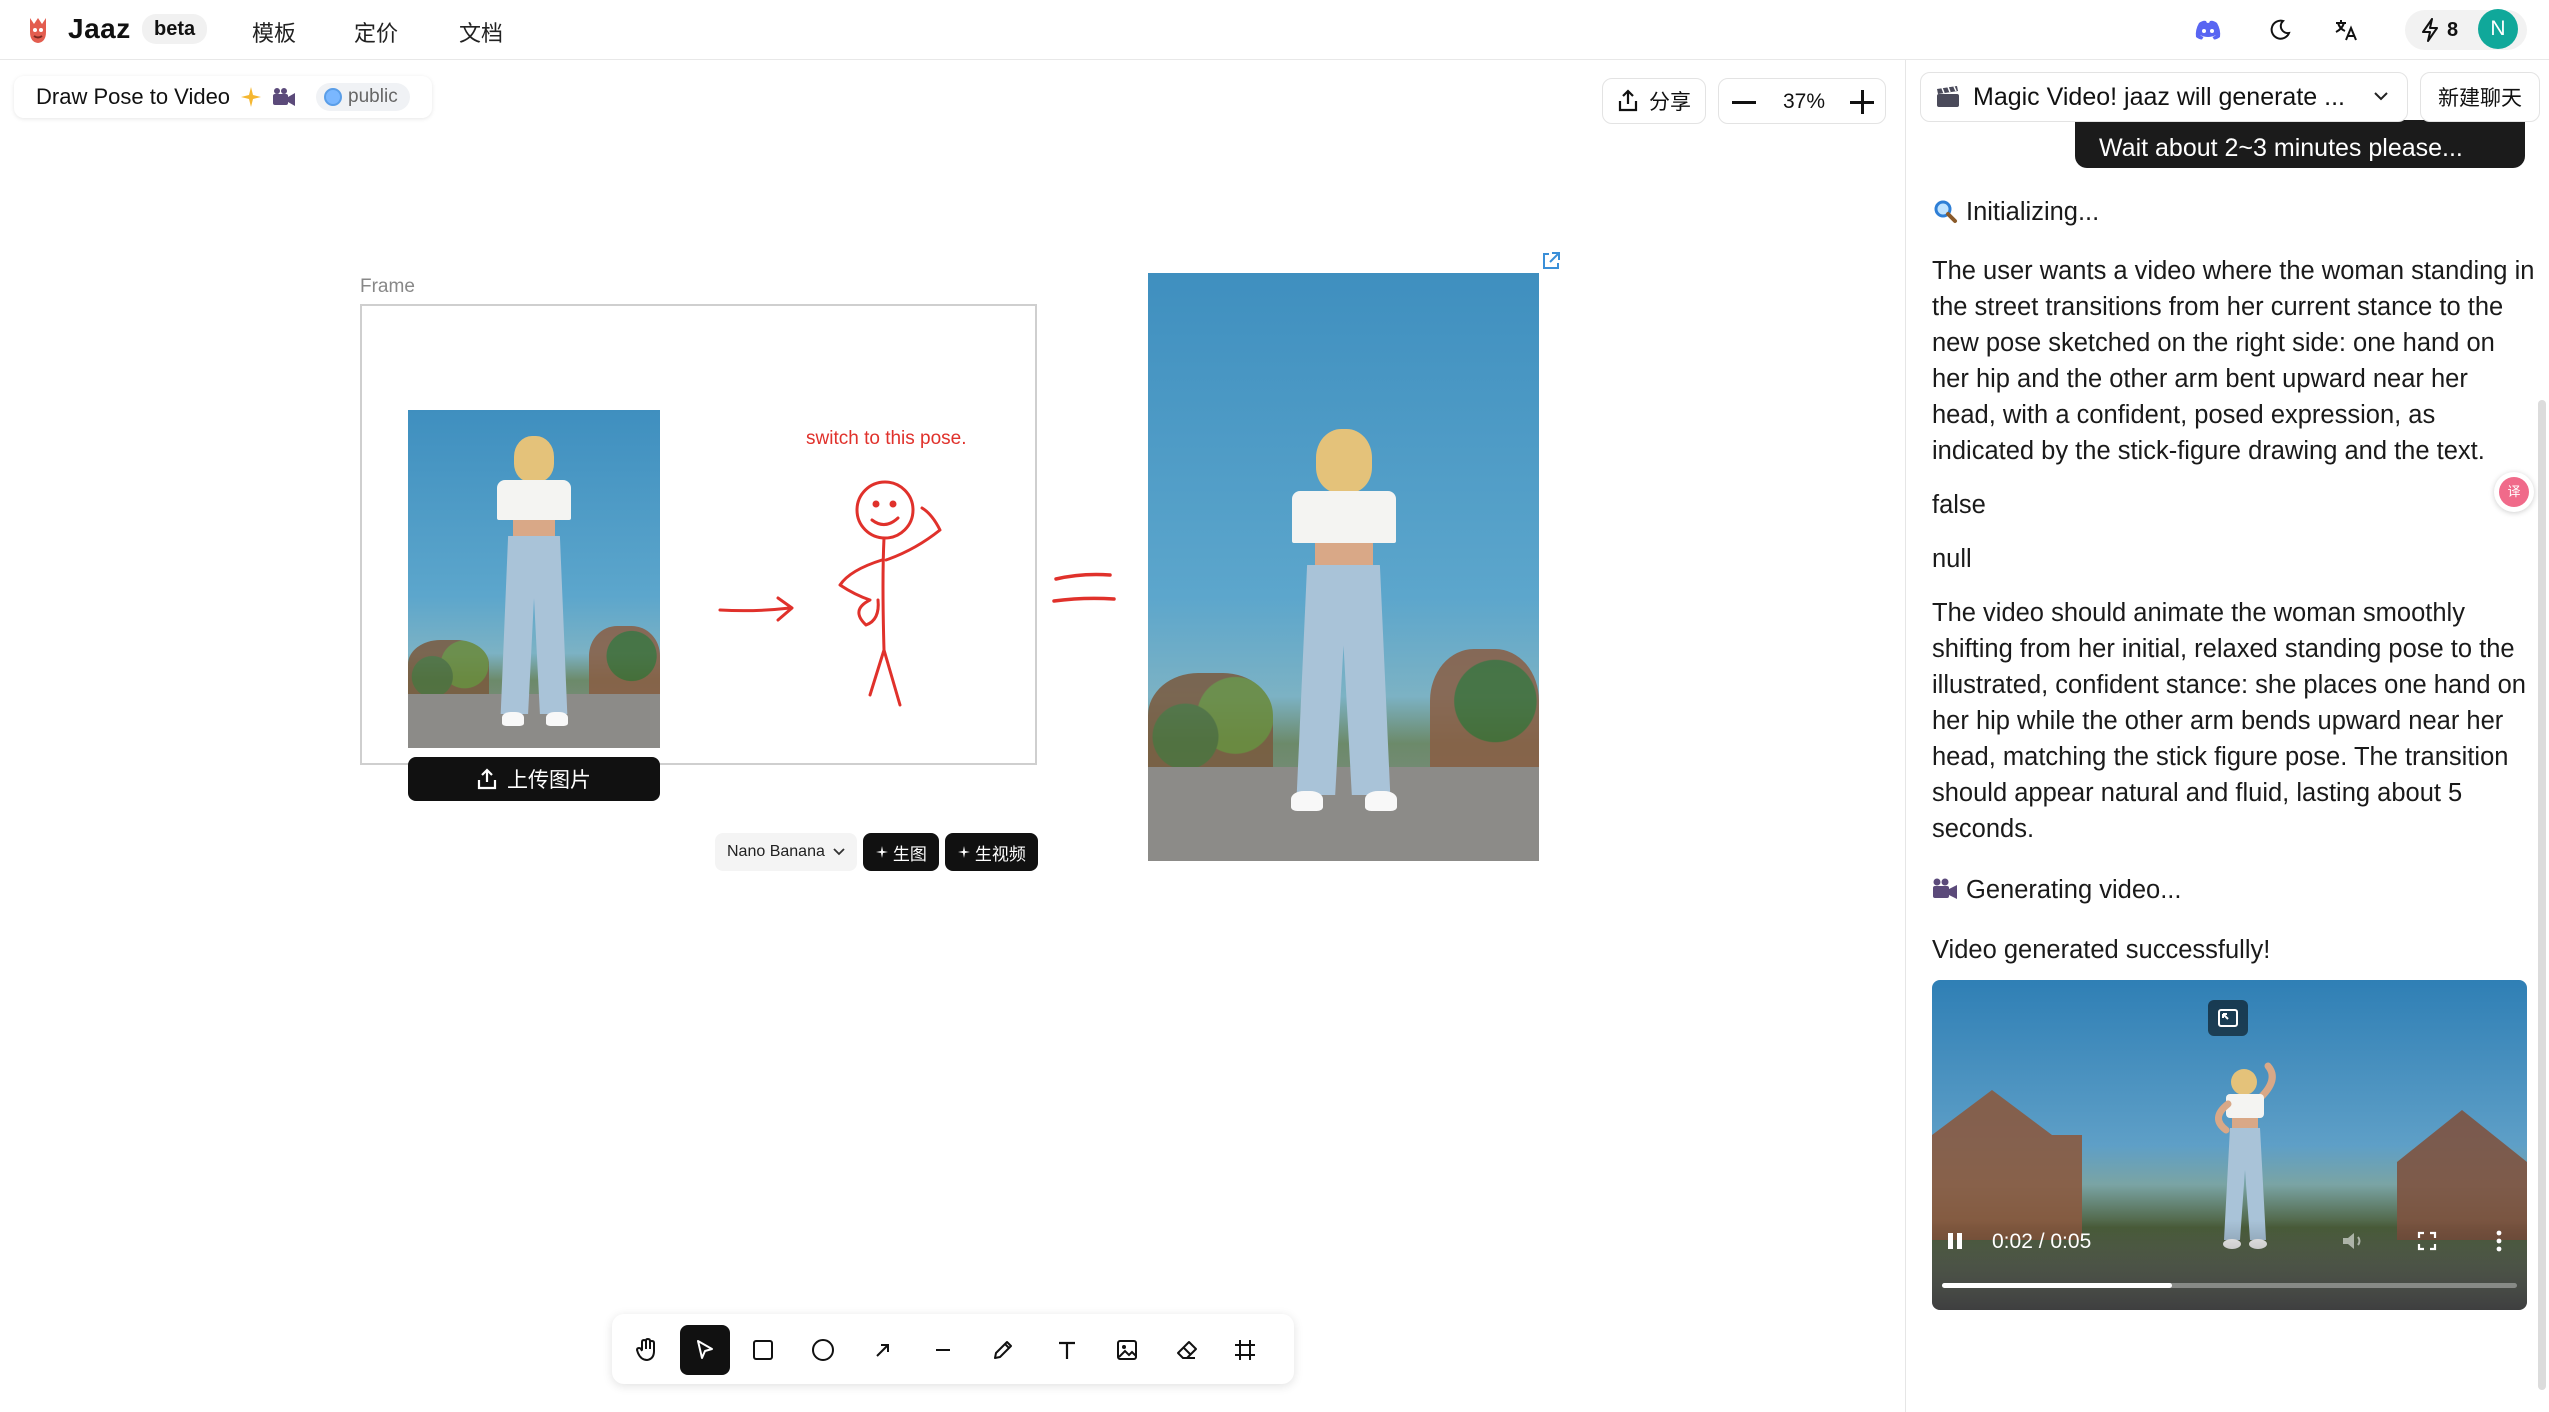 The image size is (2549, 1412). Describe the element at coordinates (1003, 1350) in the screenshot. I see `pencil-icon` at that location.